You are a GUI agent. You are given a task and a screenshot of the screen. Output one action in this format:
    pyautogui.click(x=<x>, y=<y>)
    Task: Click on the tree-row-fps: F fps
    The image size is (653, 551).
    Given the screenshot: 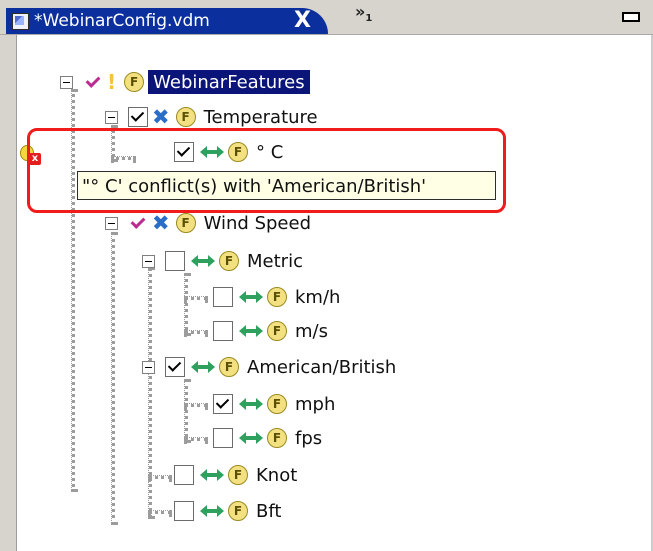 What is the action you would take?
    pyautogui.click(x=267, y=438)
    